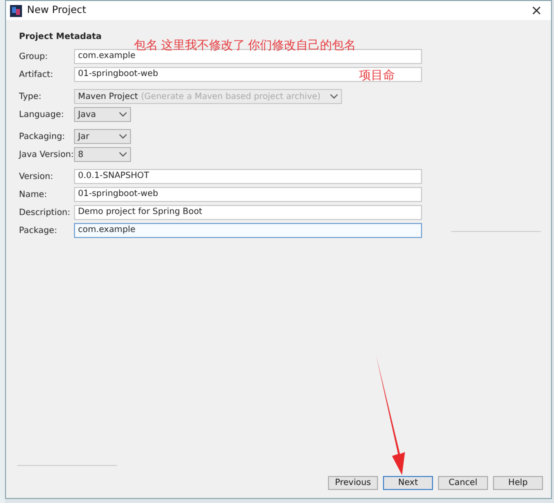 The width and height of the screenshot is (554, 503). I want to click on field-label: Packaging:, so click(42, 137).